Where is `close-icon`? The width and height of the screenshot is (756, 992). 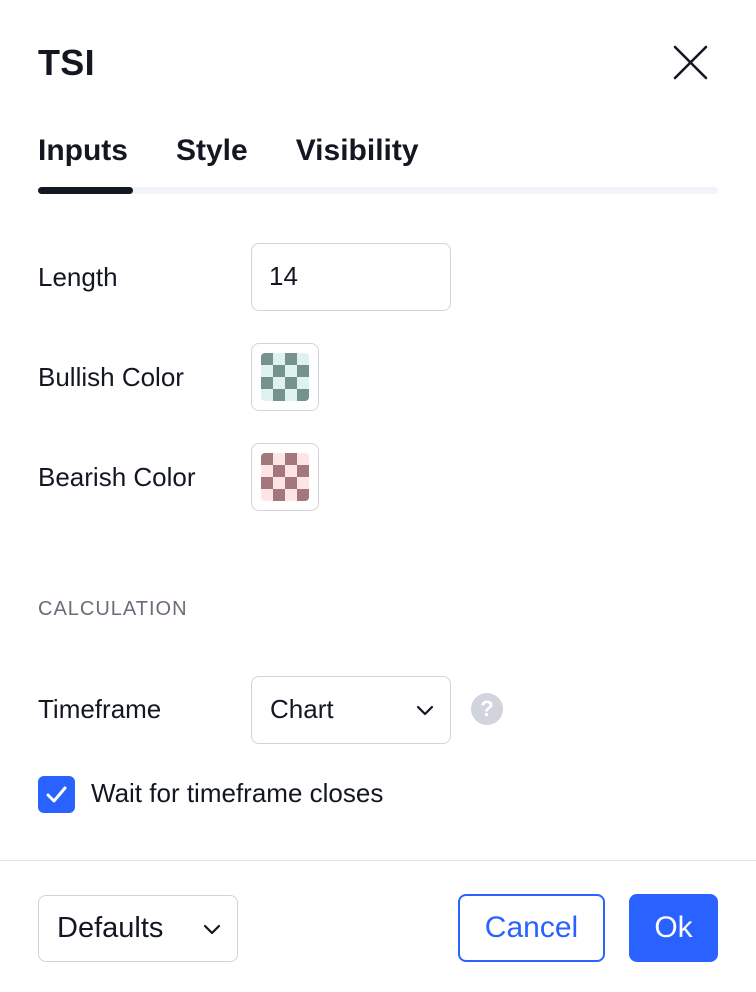 close-icon is located at coordinates (690, 62).